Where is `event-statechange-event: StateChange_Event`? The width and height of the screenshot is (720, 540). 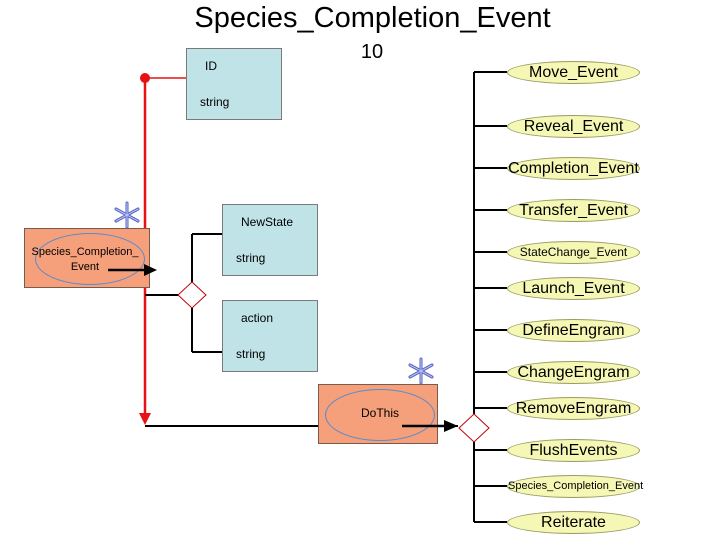
event-statechange-event: StateChange_Event is located at coordinates (573, 252).